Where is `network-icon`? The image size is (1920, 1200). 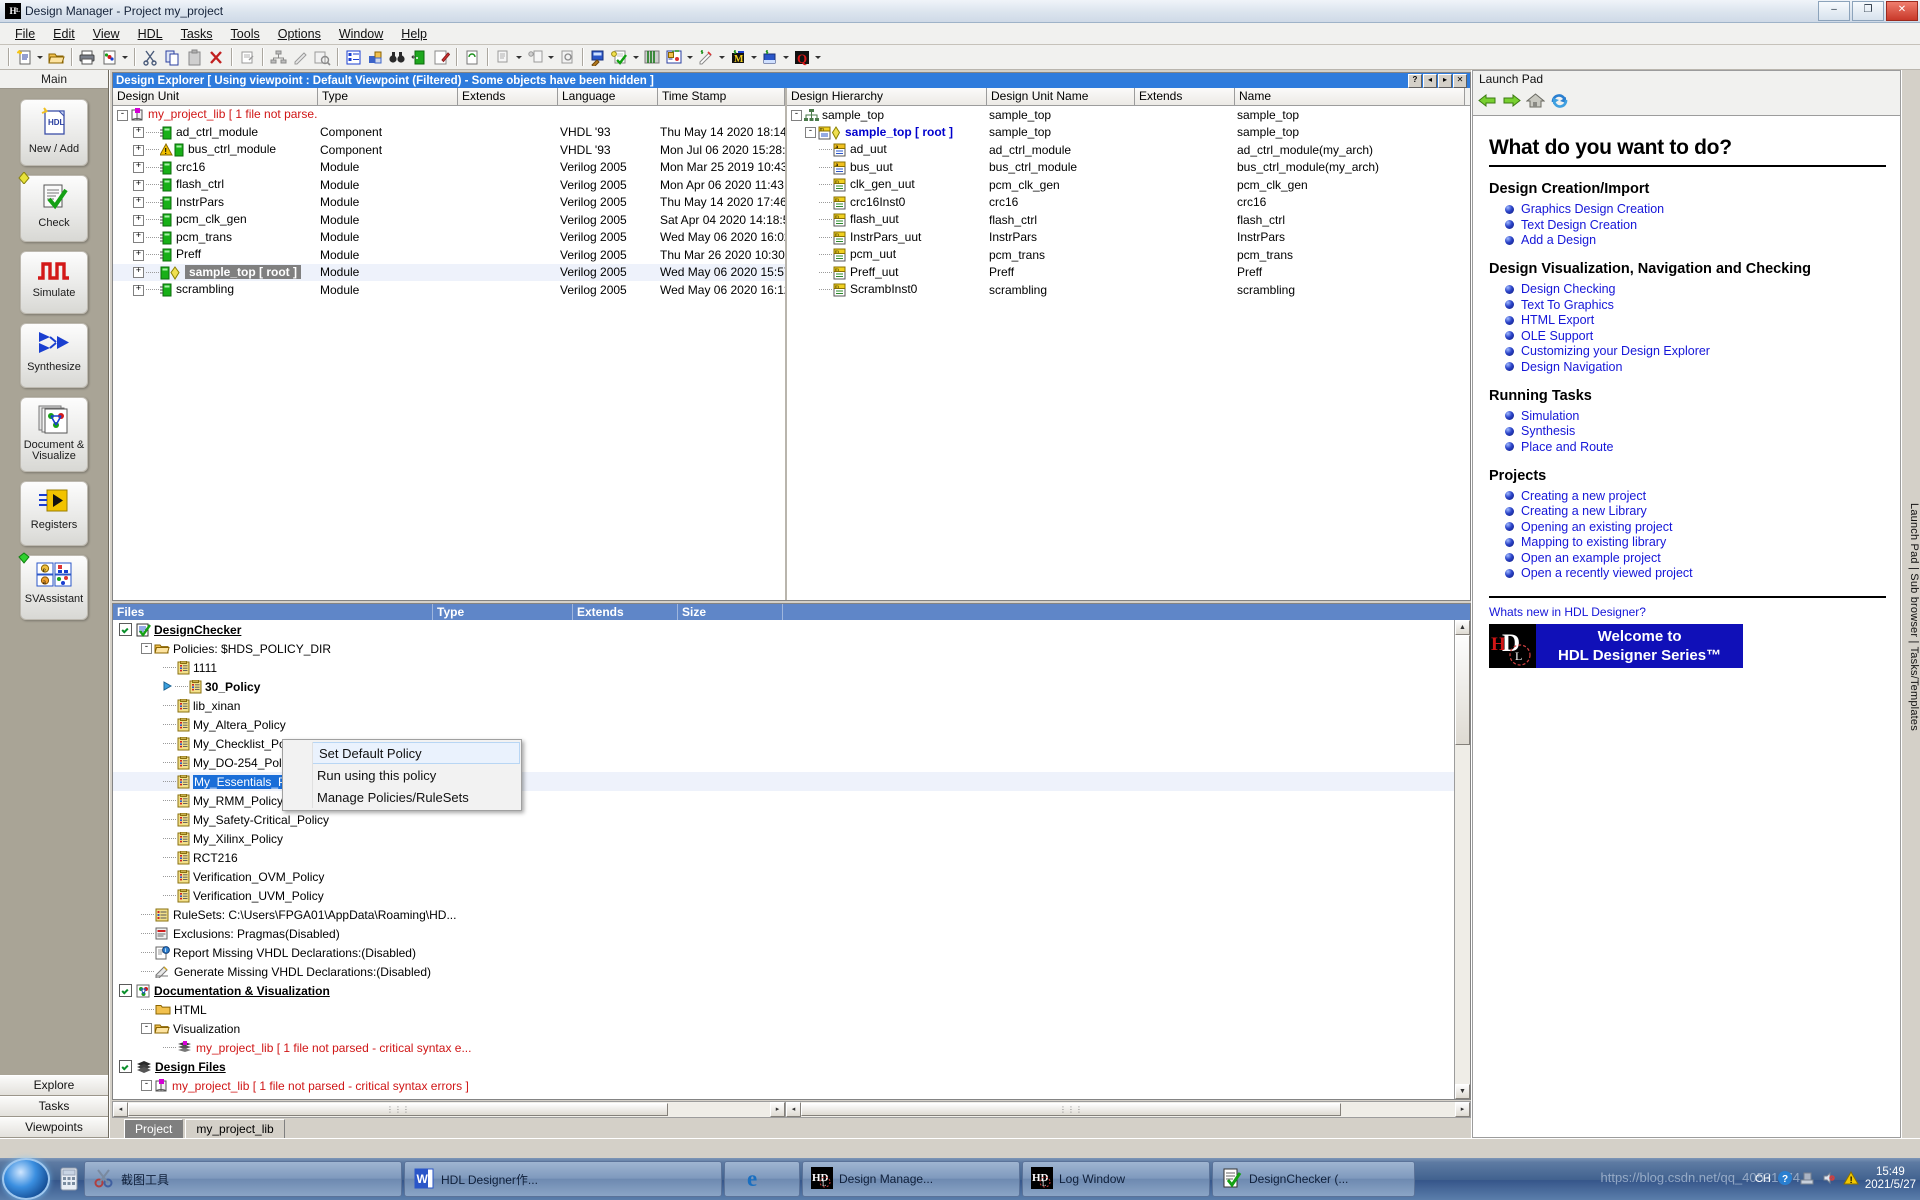
network-icon is located at coordinates (1807, 1179).